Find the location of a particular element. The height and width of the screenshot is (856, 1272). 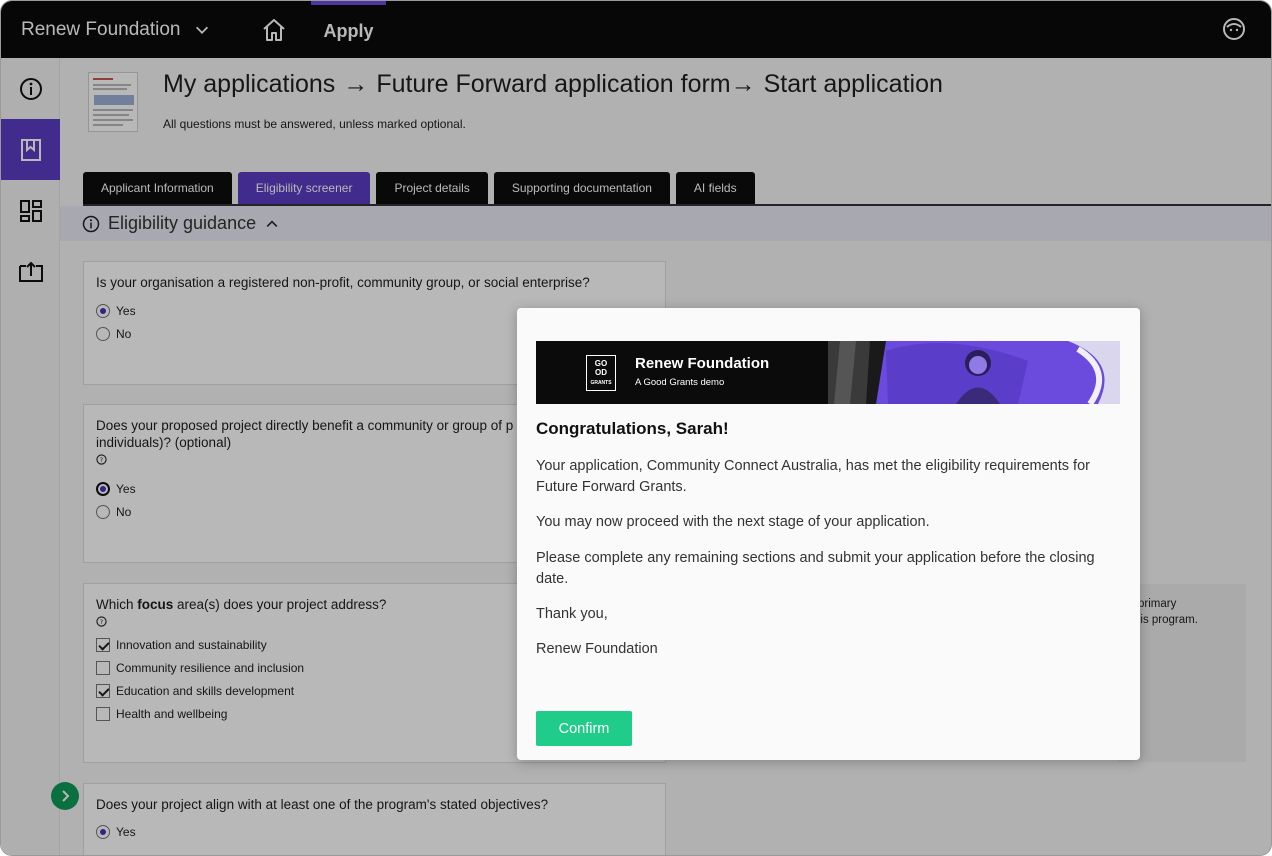

banner-subtitle: A Good Grants demo is located at coordinates (680, 382).